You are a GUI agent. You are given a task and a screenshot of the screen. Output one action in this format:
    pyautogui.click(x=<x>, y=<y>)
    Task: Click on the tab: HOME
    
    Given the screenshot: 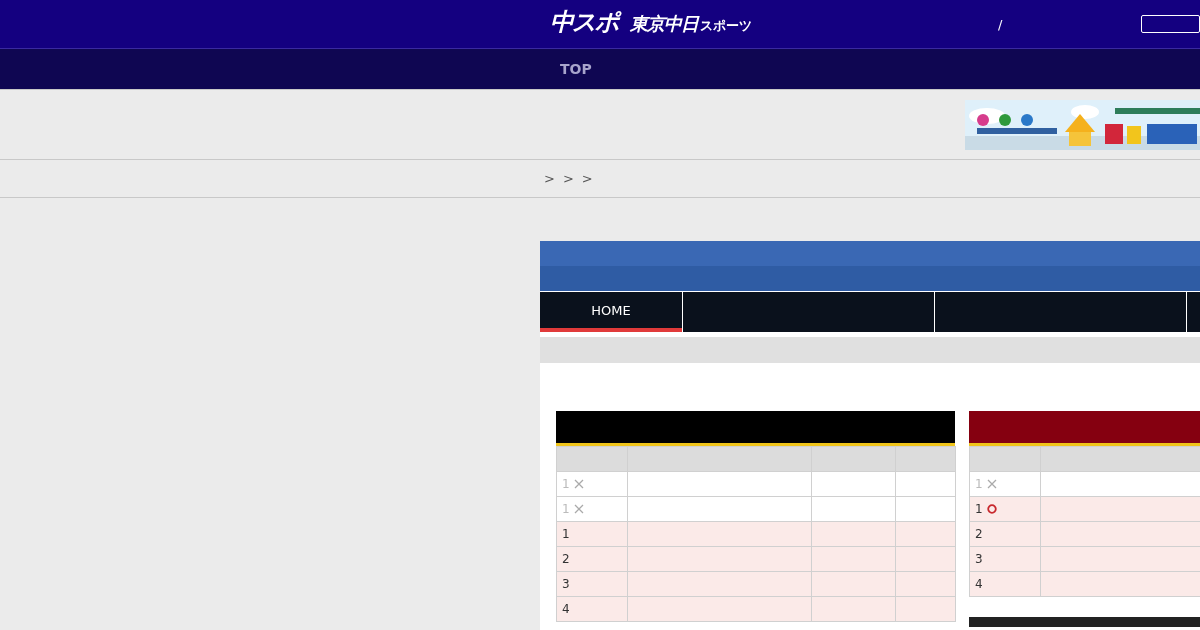 What is the action you would take?
    pyautogui.click(x=611, y=312)
    